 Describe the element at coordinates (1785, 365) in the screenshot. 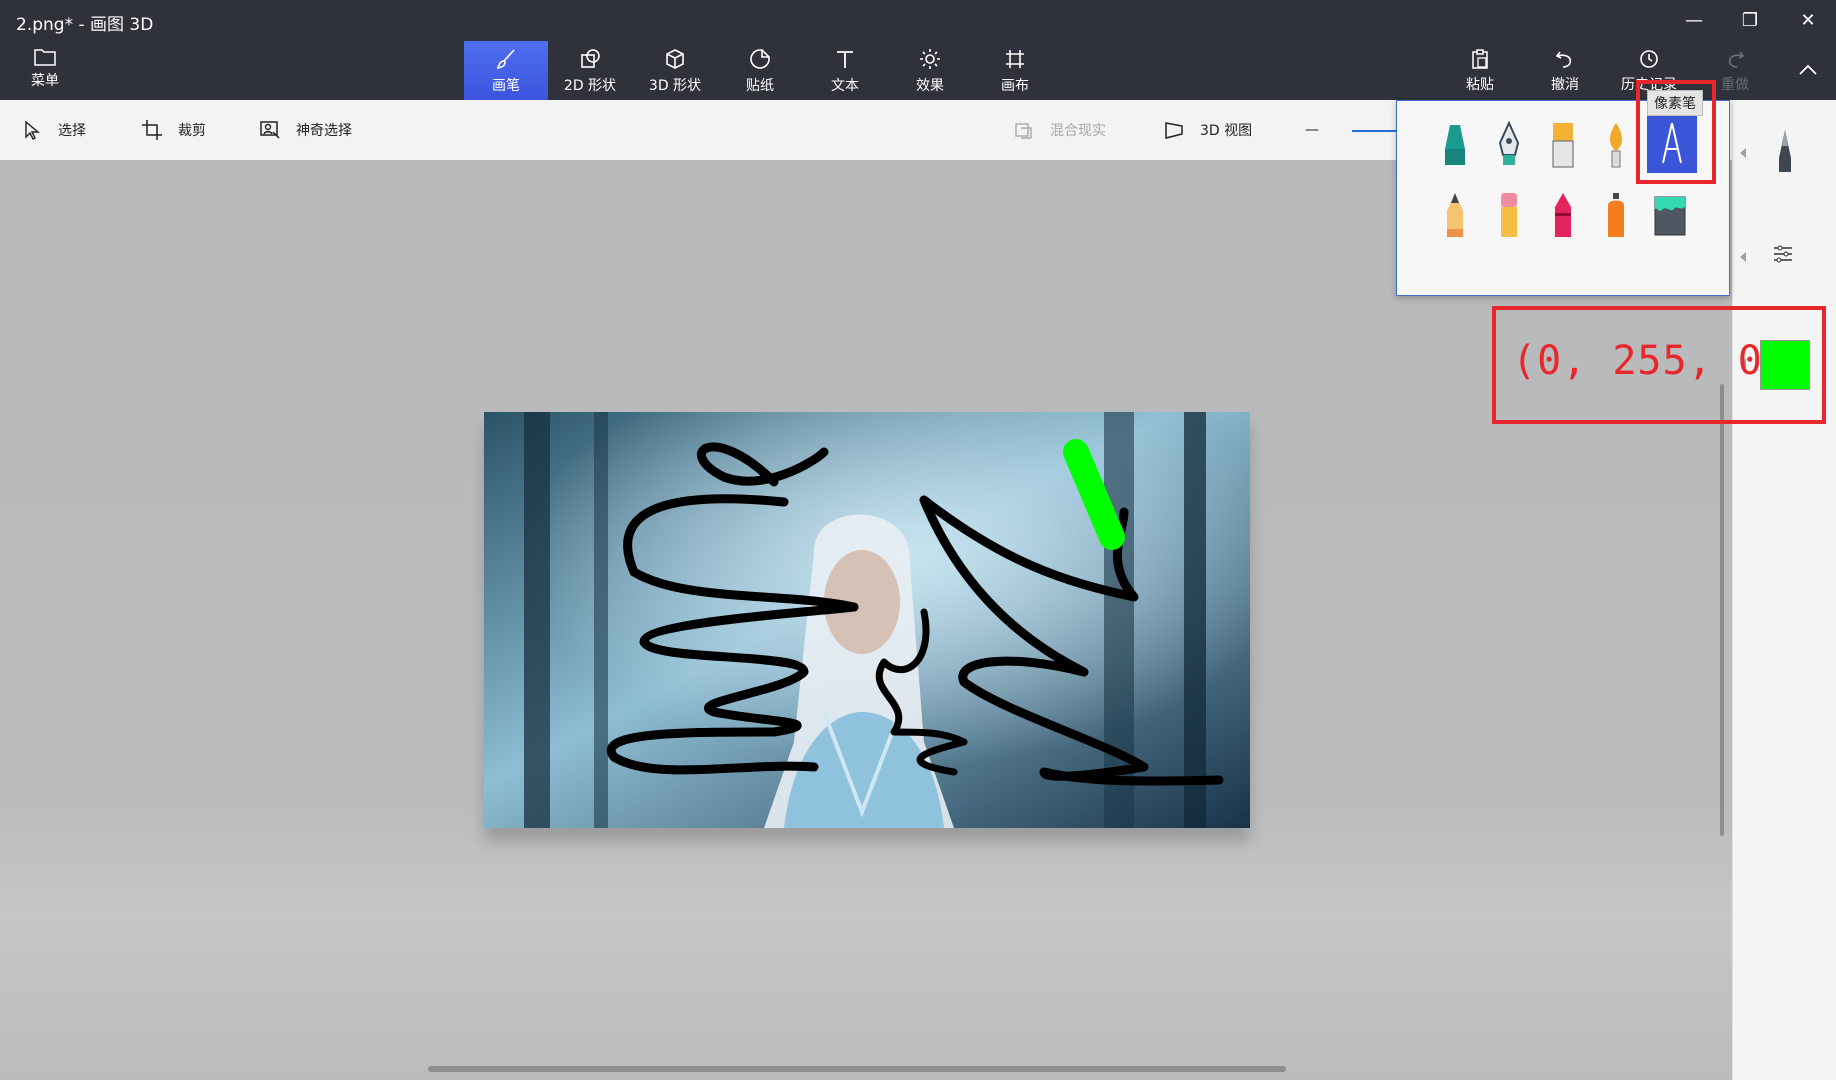

I see `color-swatch` at that location.